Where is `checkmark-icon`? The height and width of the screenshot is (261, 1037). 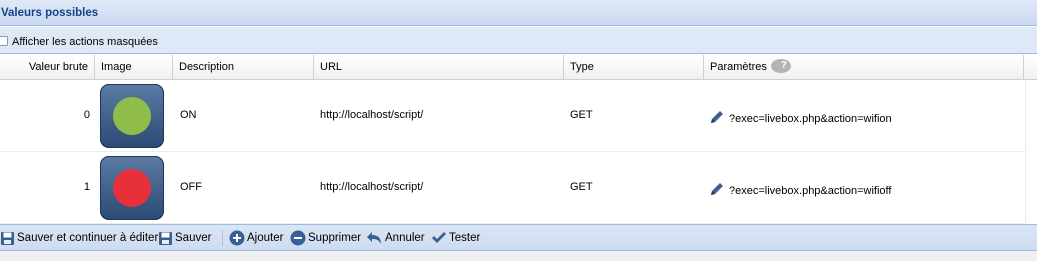 checkmark-icon is located at coordinates (439, 237).